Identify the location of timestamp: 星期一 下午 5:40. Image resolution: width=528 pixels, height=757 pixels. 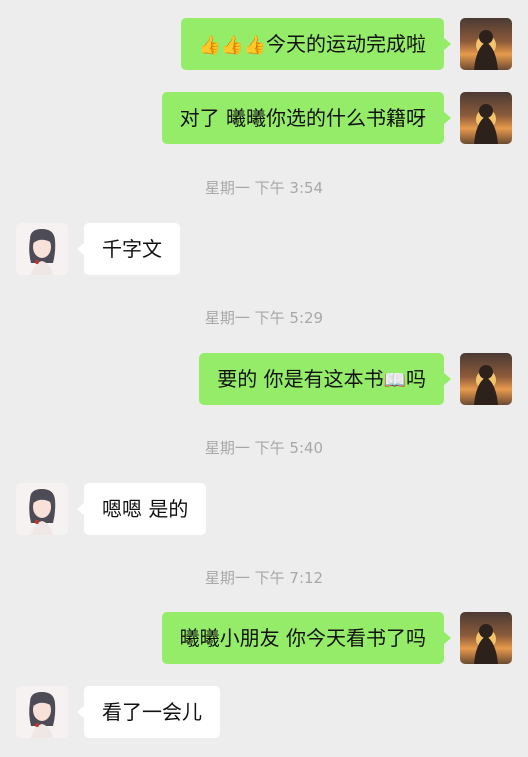
(264, 448).